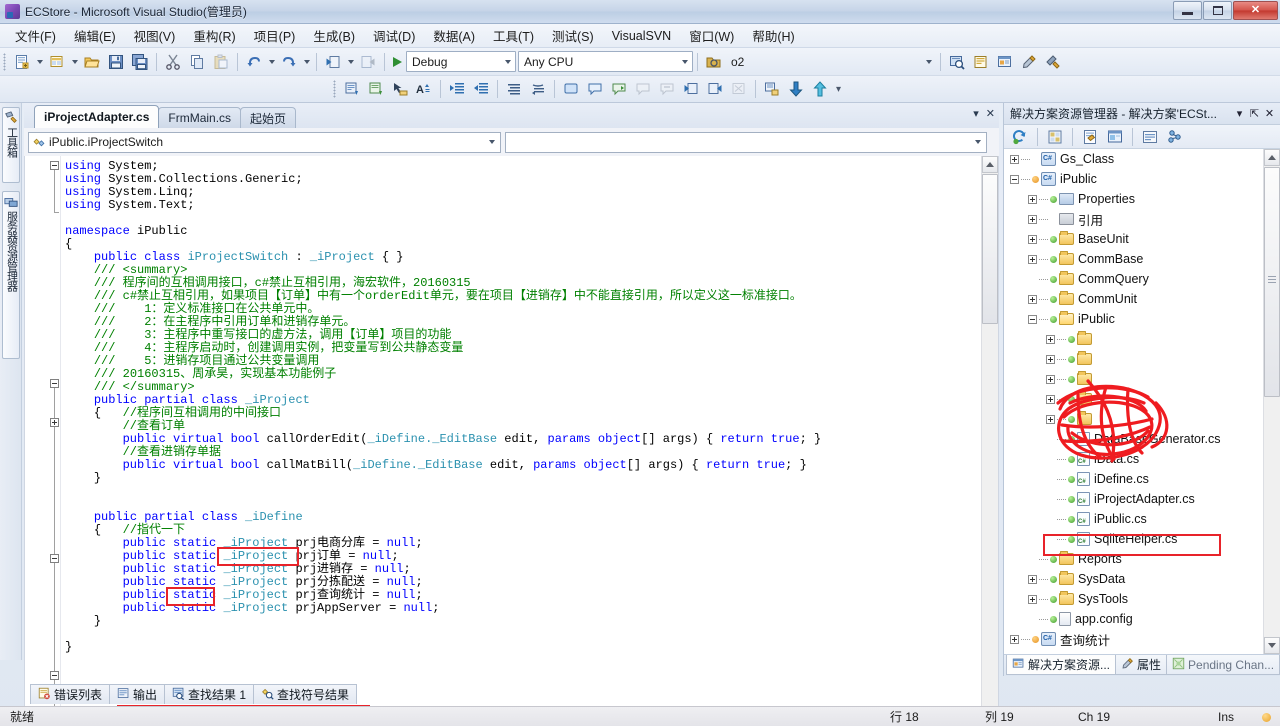  What do you see at coordinates (1014, 179) in the screenshot?
I see `tree-collapse-icon` at bounding box center [1014, 179].